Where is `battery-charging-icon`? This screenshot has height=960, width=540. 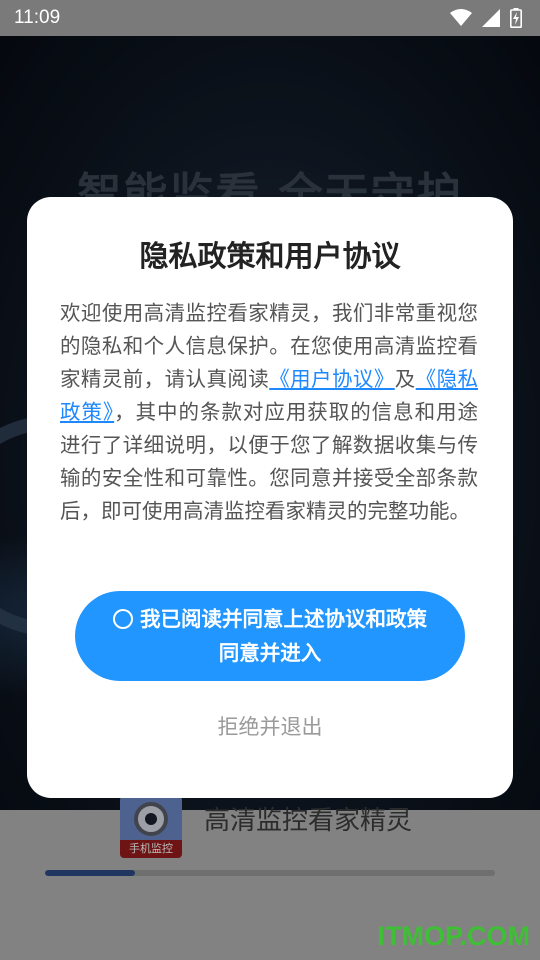
battery-charging-icon is located at coordinates (516, 18).